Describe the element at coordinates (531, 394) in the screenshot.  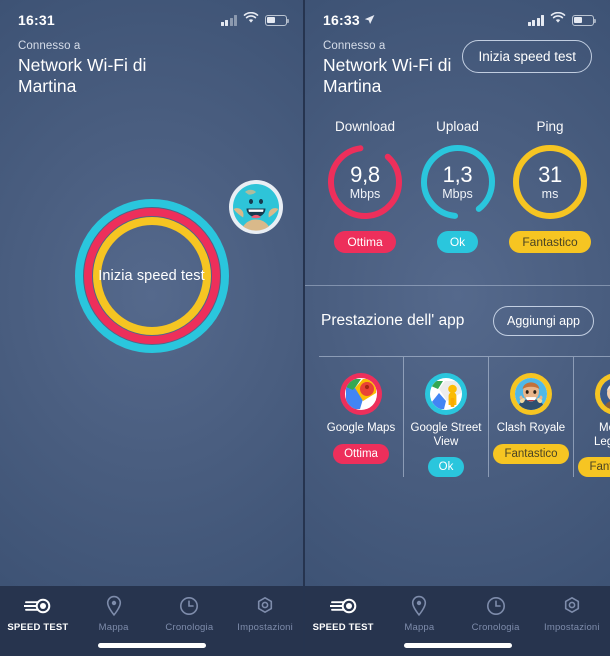
I see `clash-royale-icon` at that location.